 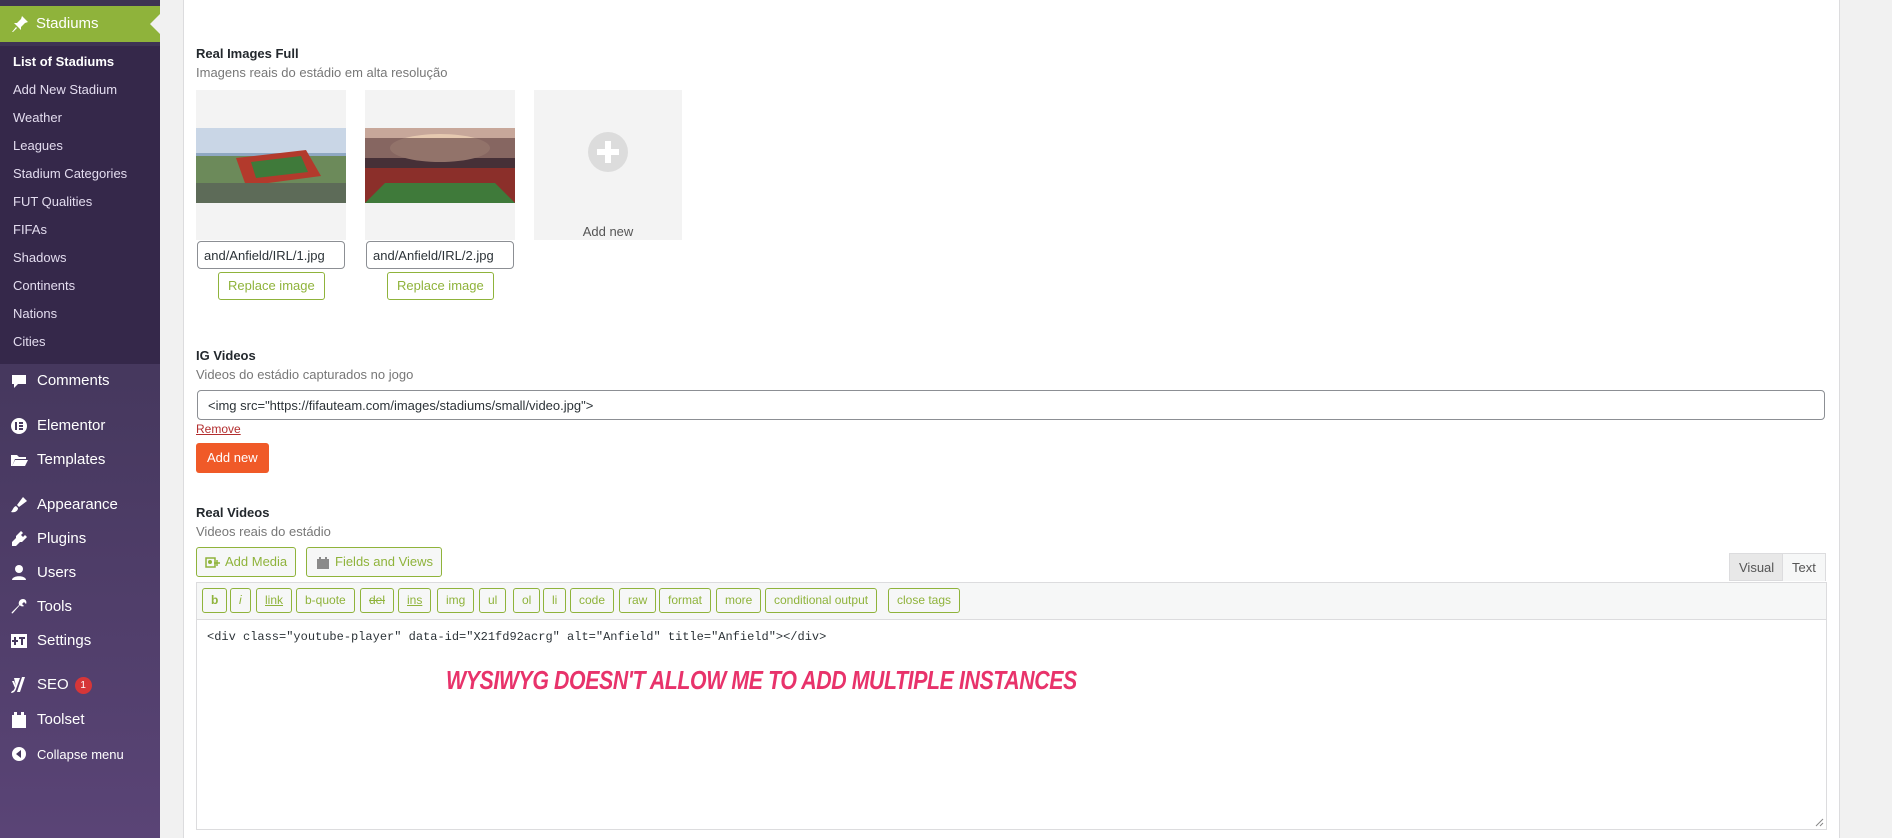 I want to click on sidebar-item-settings: Settings, so click(x=80, y=641).